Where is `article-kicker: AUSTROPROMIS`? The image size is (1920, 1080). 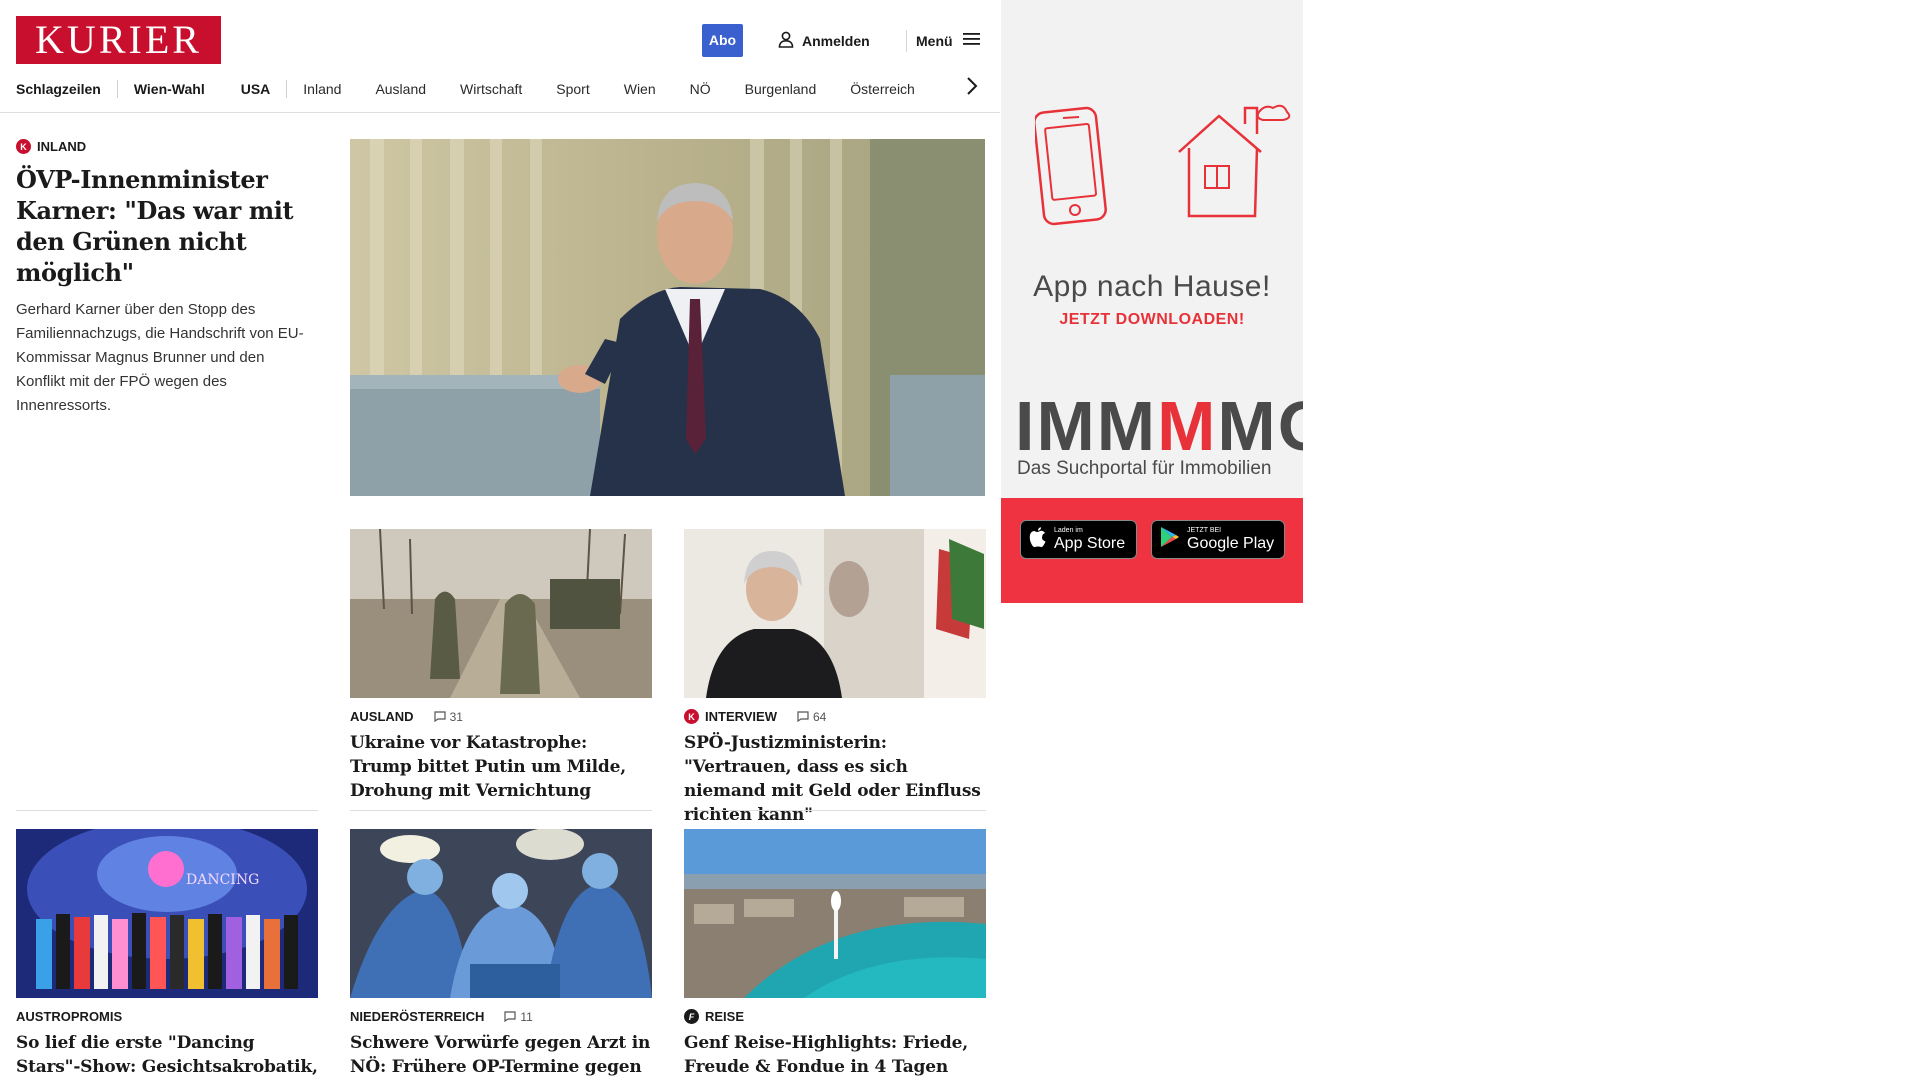
article-kicker: AUSTROPROMIS is located at coordinates (167, 1016).